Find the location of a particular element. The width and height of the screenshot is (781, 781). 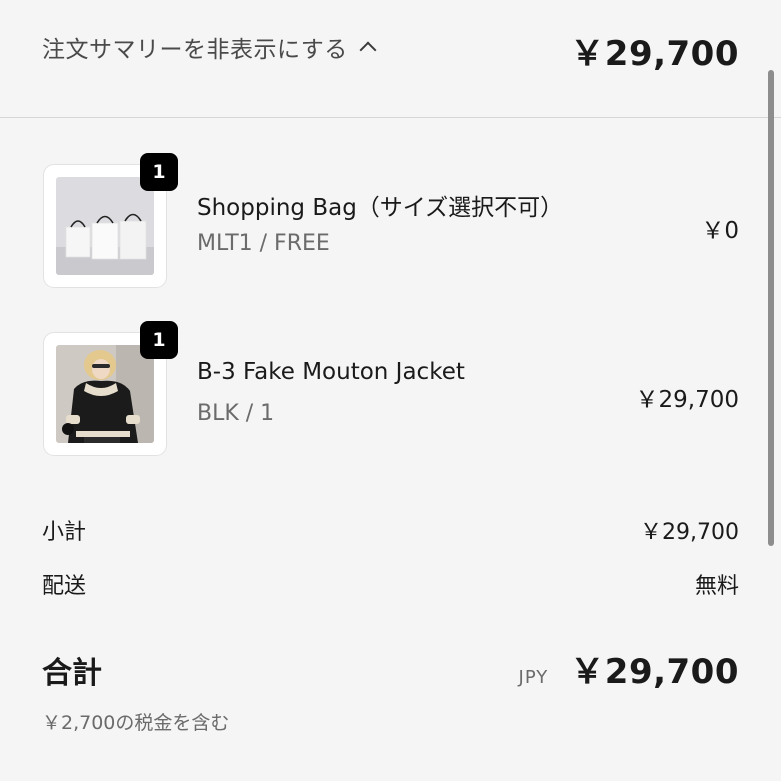

jacket-model-photo is located at coordinates (105, 394).